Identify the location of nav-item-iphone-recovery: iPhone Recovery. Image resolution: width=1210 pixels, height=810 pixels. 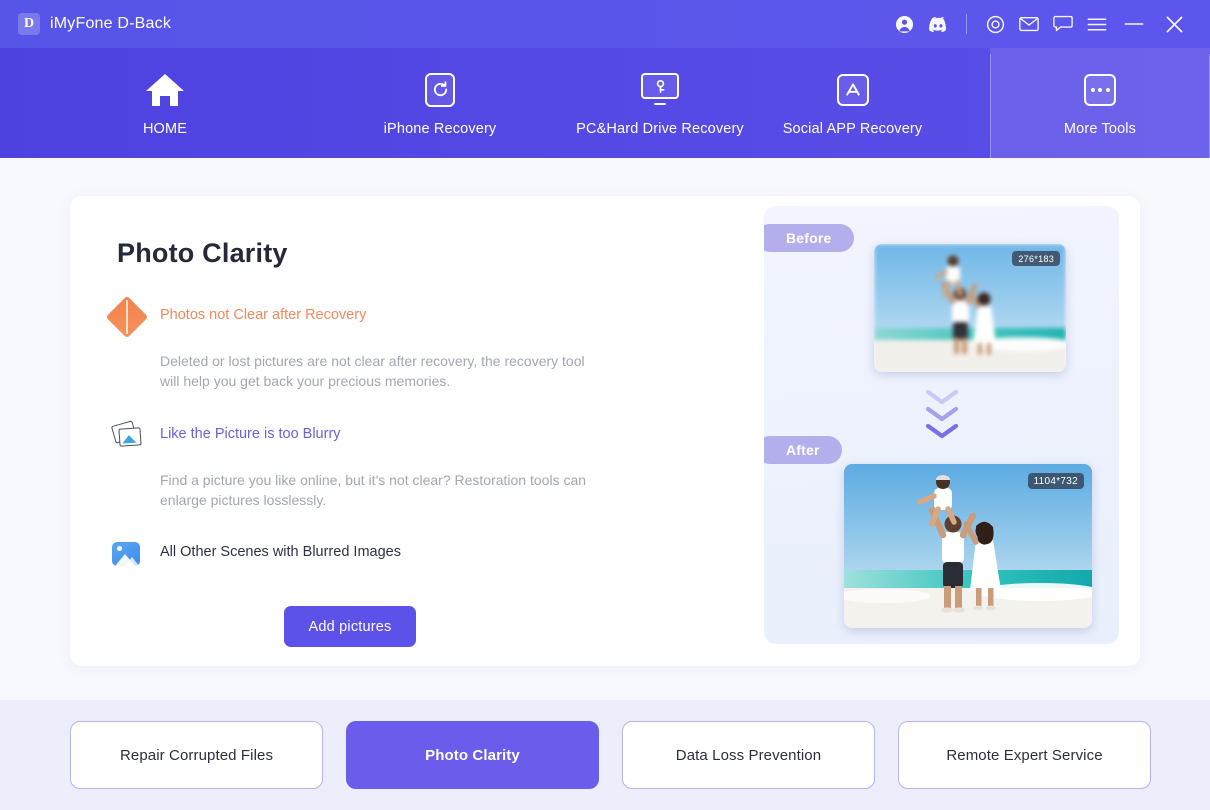
(440, 103).